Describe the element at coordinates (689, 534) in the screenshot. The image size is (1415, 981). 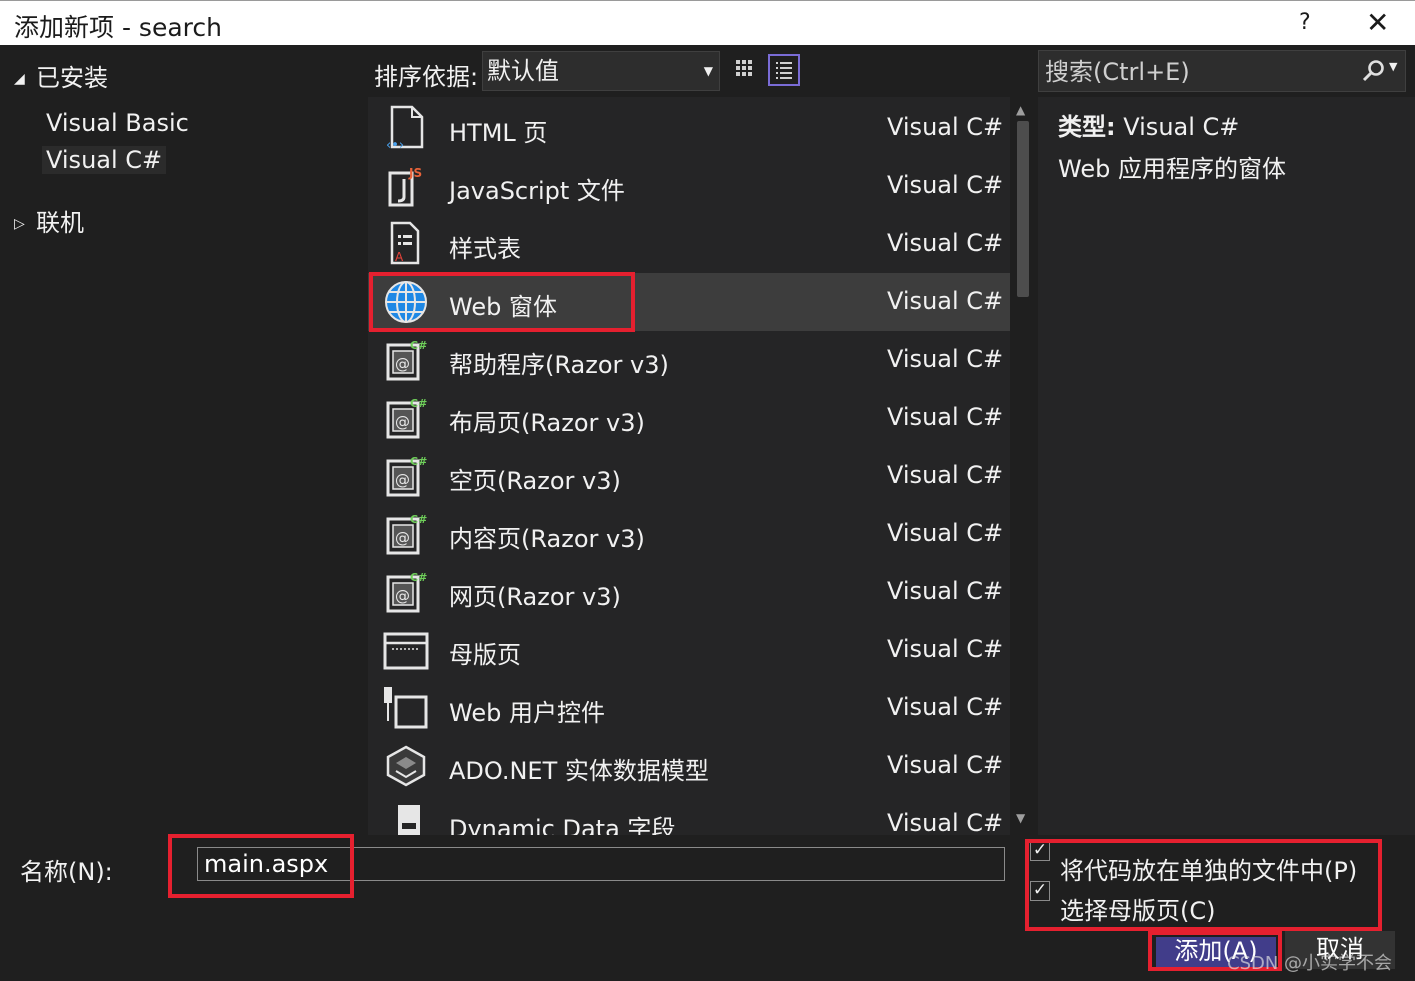
I see `list-item-razor-content: @ C# 内容页(Razor v3) Visual C#` at that location.